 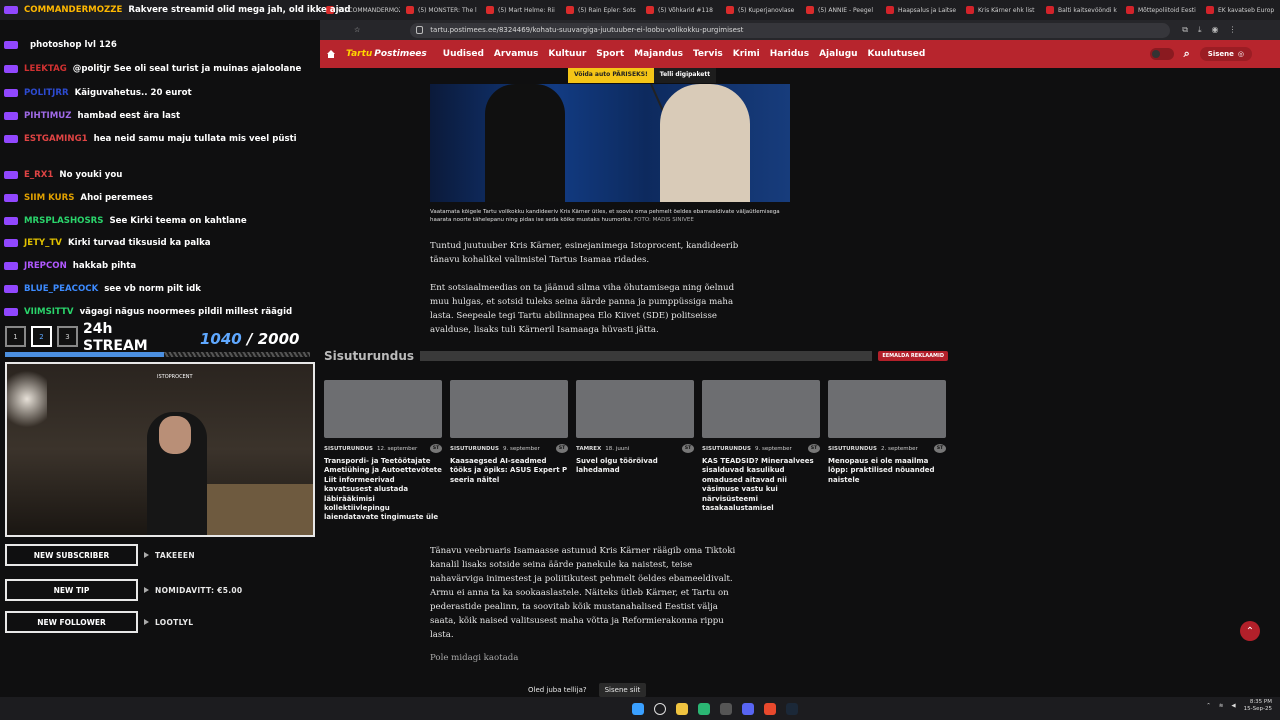 What do you see at coordinates (175, 555) in the screenshot?
I see `stream-alert-value: TAKEEEN` at bounding box center [175, 555].